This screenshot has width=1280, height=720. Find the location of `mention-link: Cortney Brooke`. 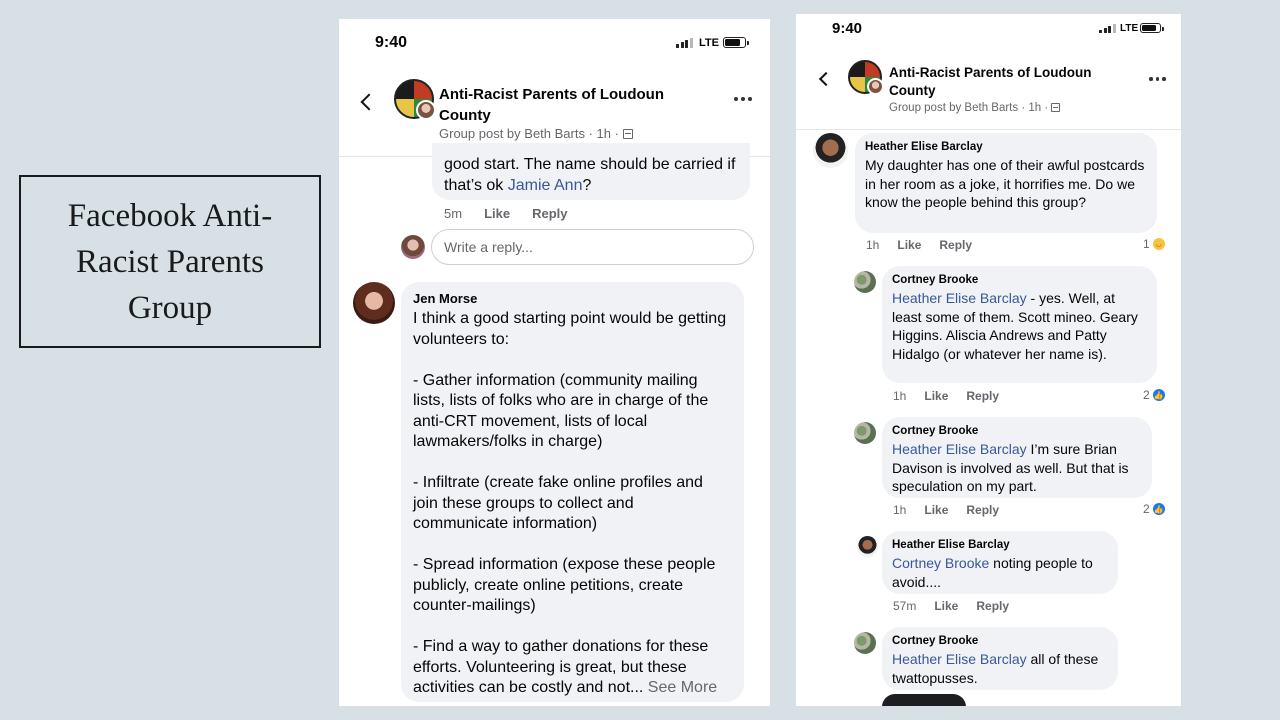

mention-link: Cortney Brooke is located at coordinates (940, 563).